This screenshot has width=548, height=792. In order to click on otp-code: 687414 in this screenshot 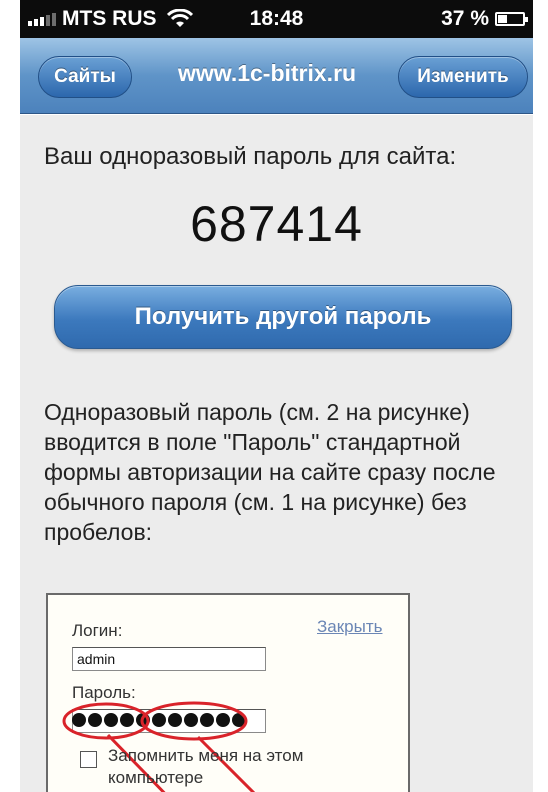, I will do `click(276, 224)`.